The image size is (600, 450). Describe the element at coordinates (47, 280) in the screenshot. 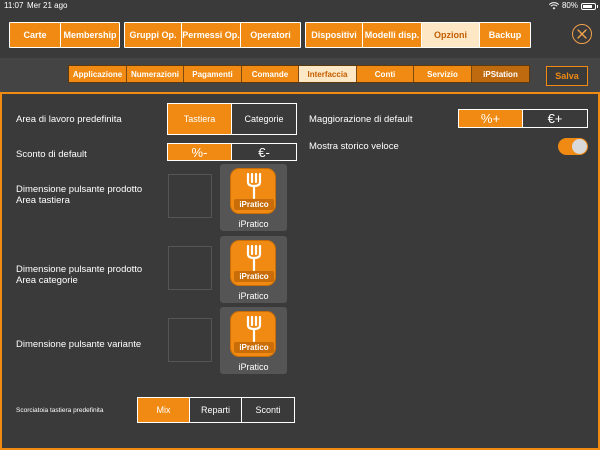

I see `product-button-categories-label-line2: Area categorie` at that location.